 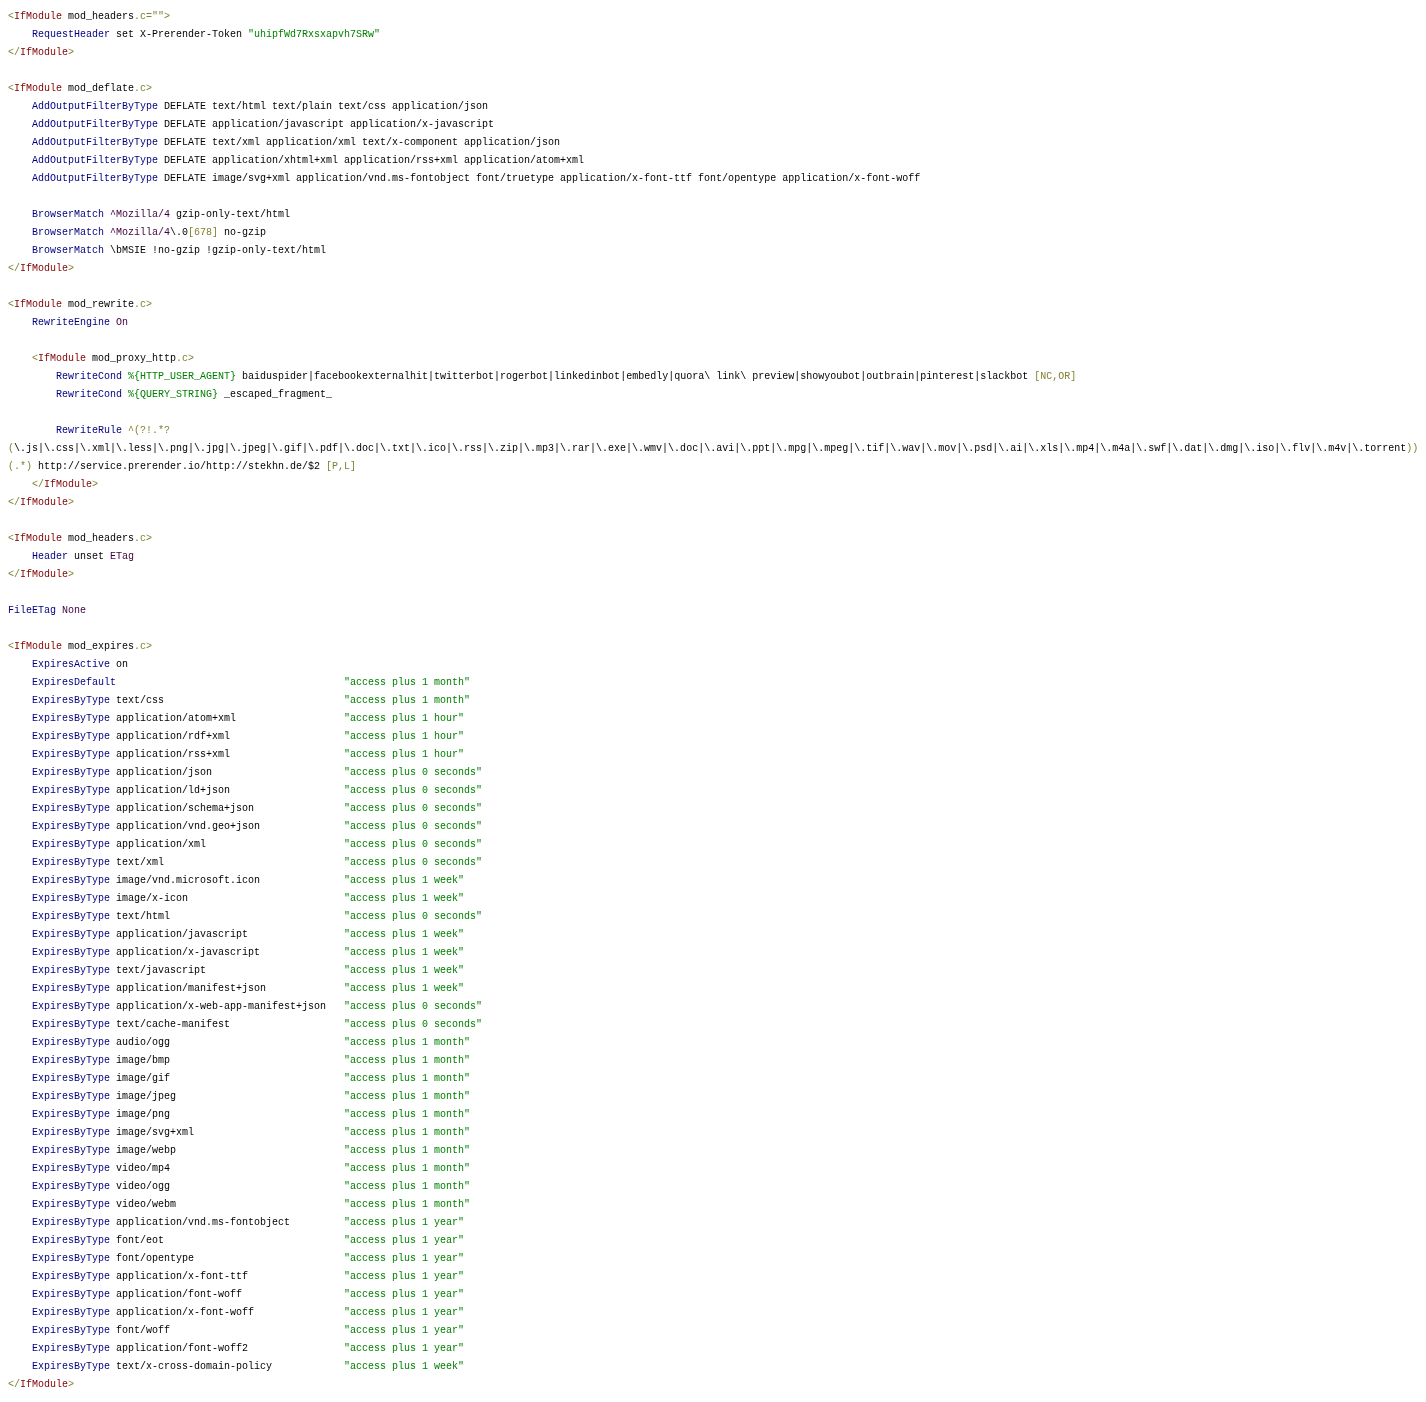 What do you see at coordinates (308, 161) in the screenshot?
I see `code-line: AddOutputFilterByType DEFLATE application/xhtml+xml application/rss+xml application/atom+xml` at bounding box center [308, 161].